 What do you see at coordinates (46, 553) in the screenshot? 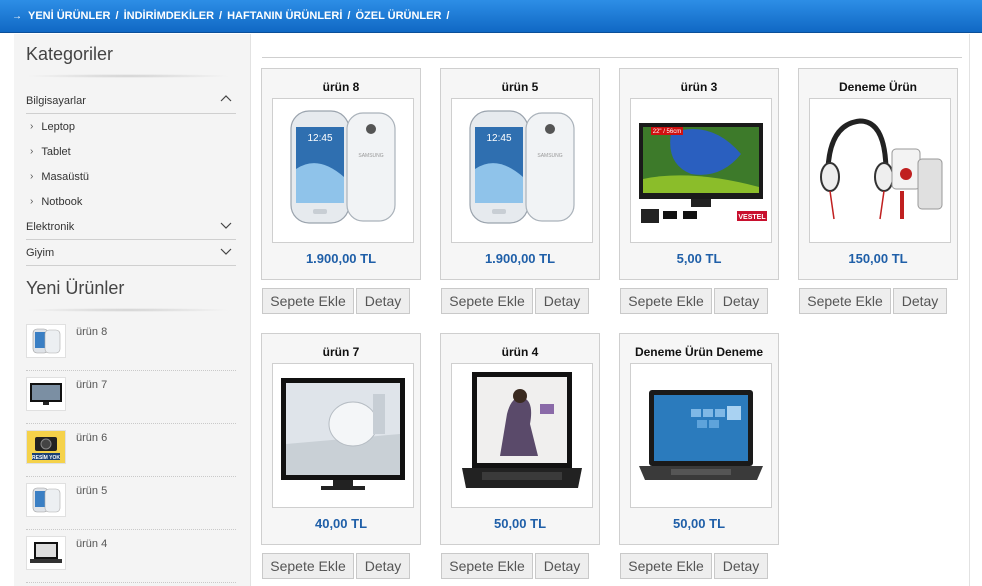
I see `laptop-thumbnail-icon` at bounding box center [46, 553].